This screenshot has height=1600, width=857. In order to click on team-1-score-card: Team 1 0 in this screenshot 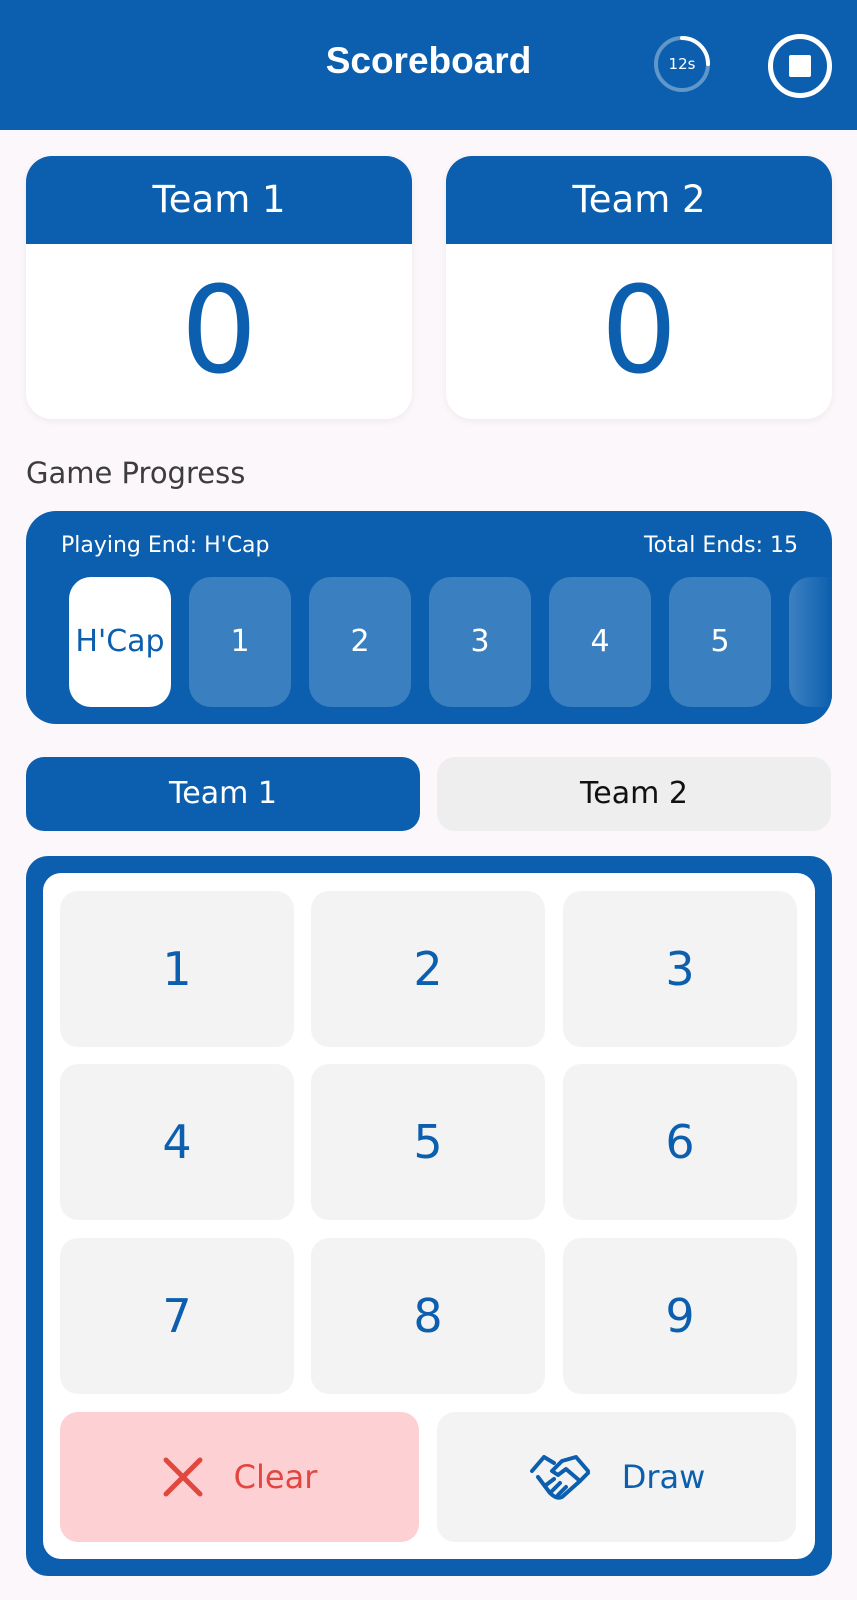, I will do `click(219, 287)`.